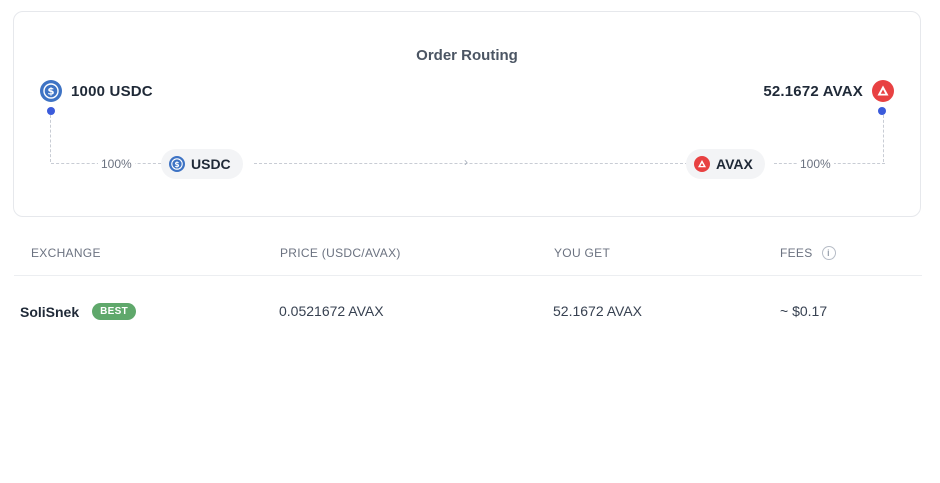 The height and width of the screenshot is (483, 940). Describe the element at coordinates (734, 164) in the screenshot. I see `route-hop-avax-label: AVAX` at that location.